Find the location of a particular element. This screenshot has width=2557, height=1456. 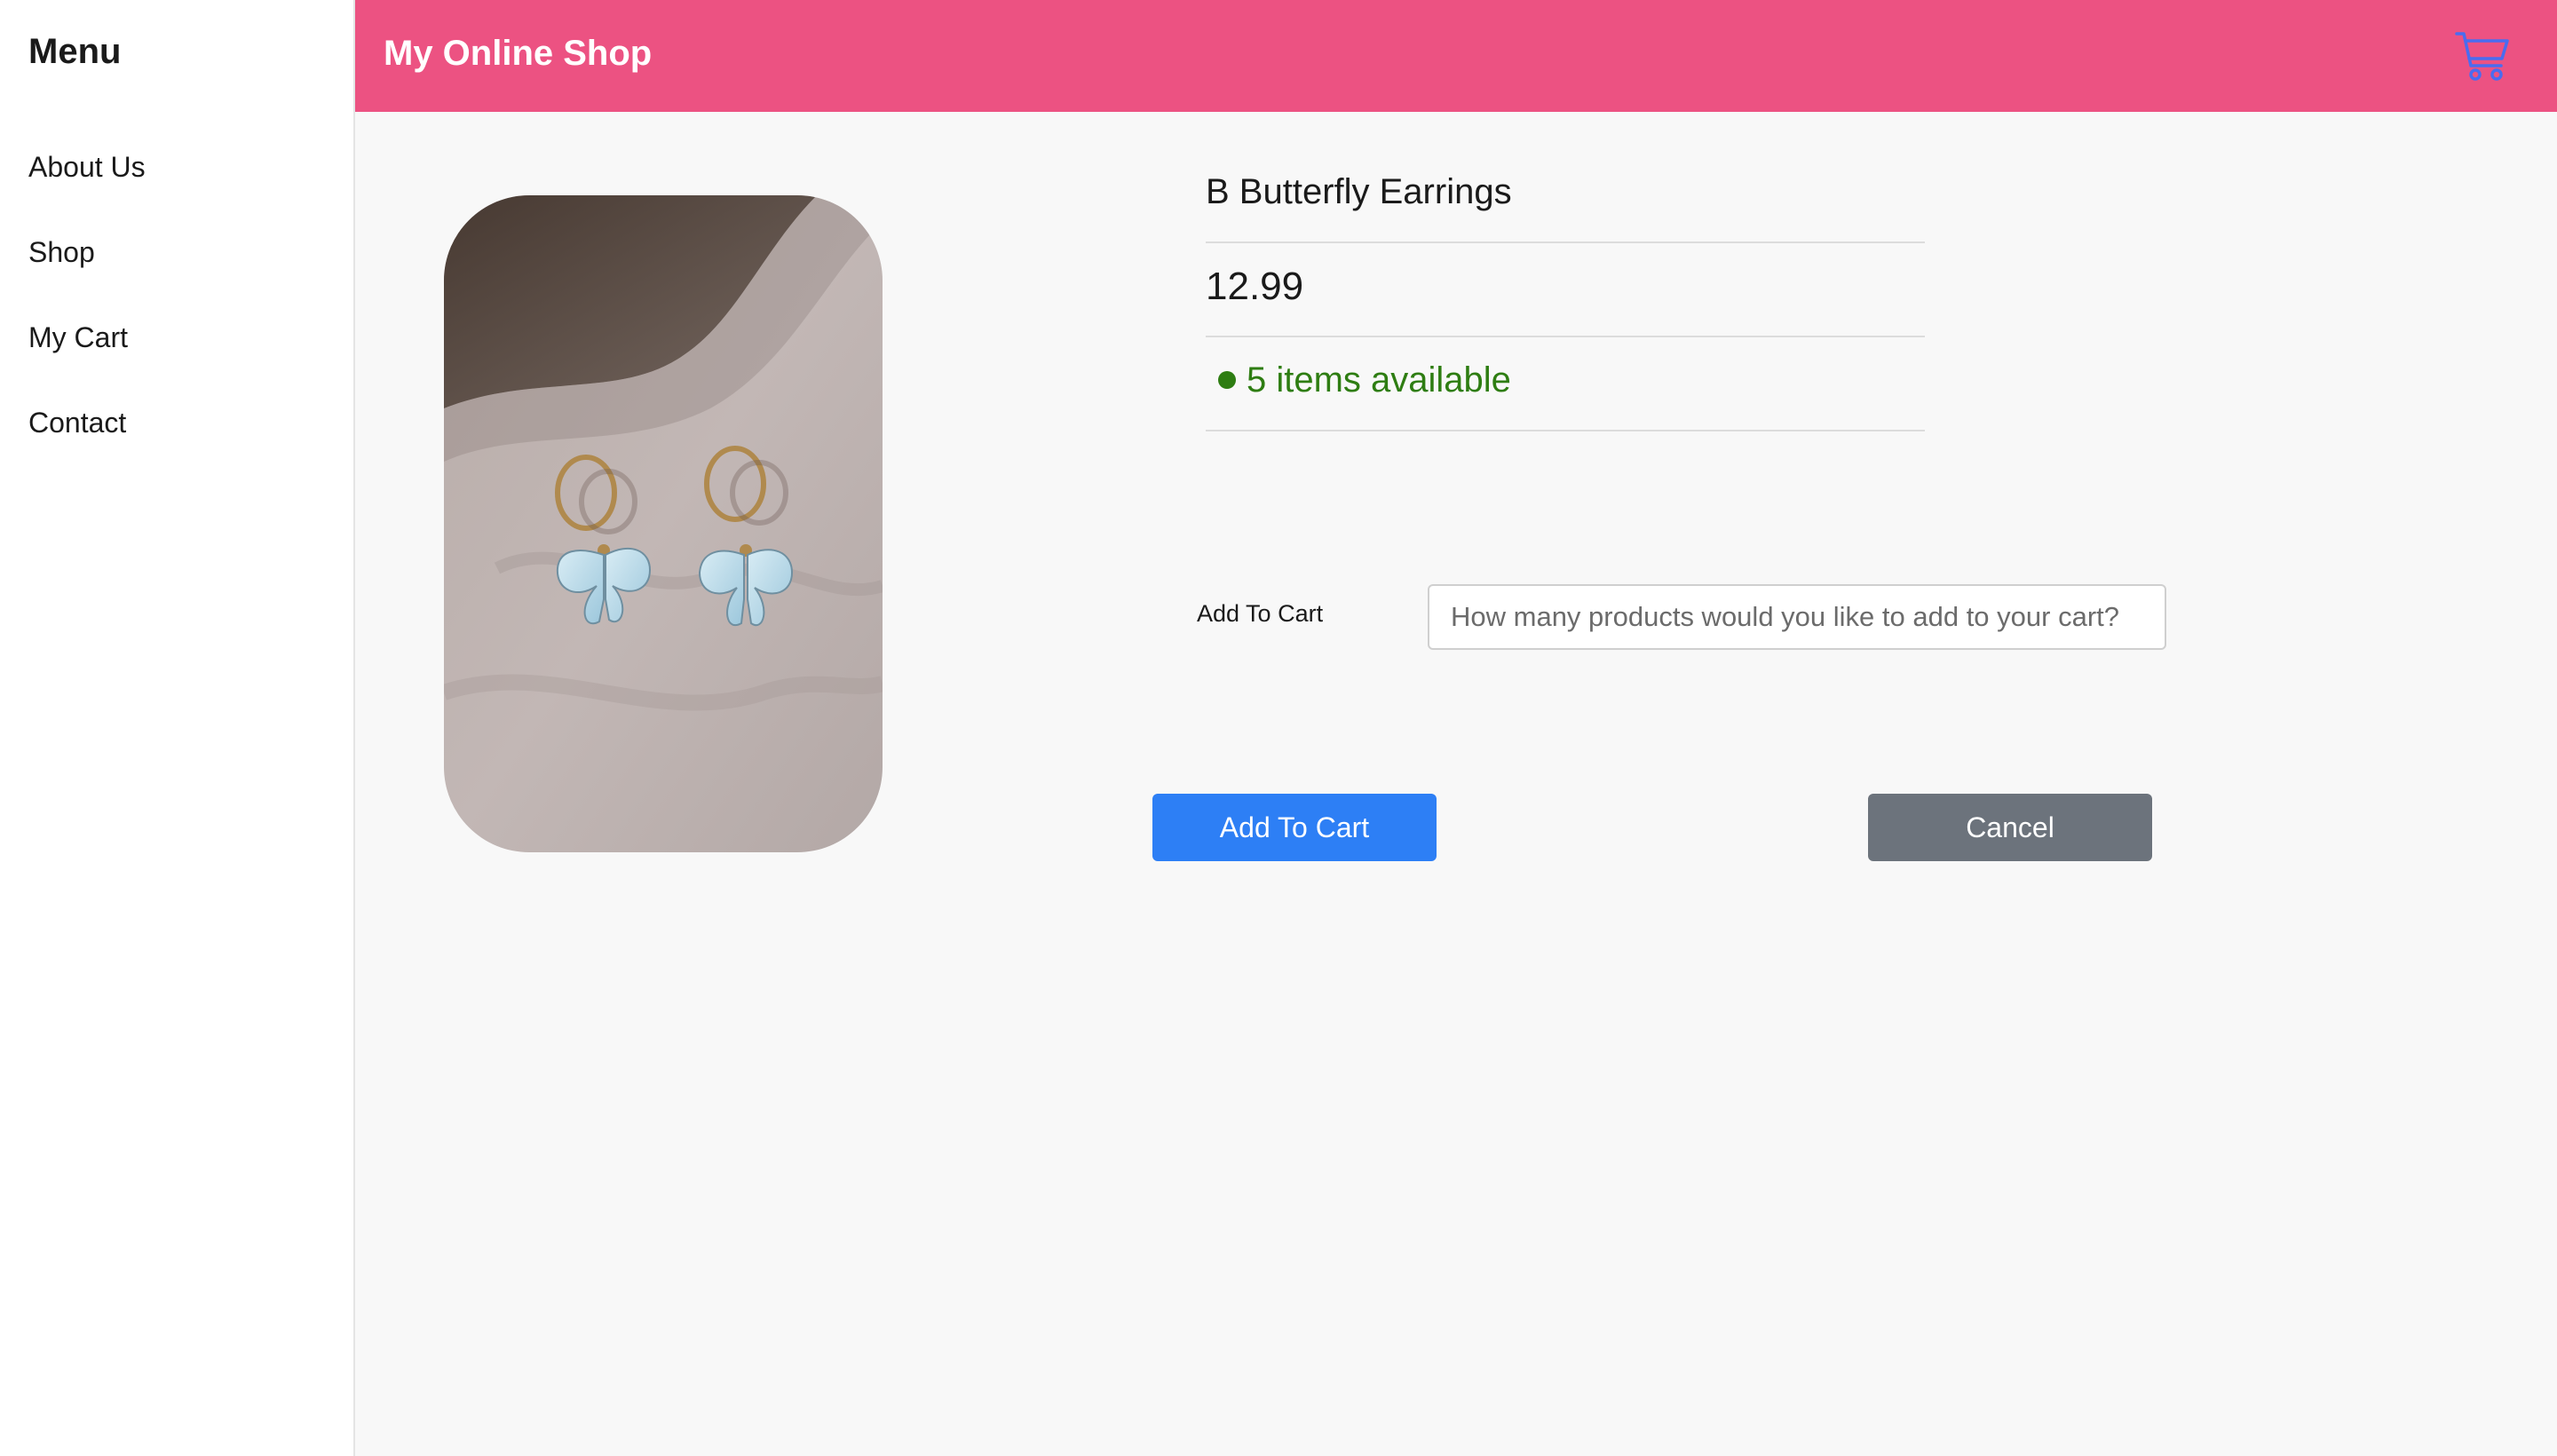

stock-status: 5 items available is located at coordinates (1565, 380).